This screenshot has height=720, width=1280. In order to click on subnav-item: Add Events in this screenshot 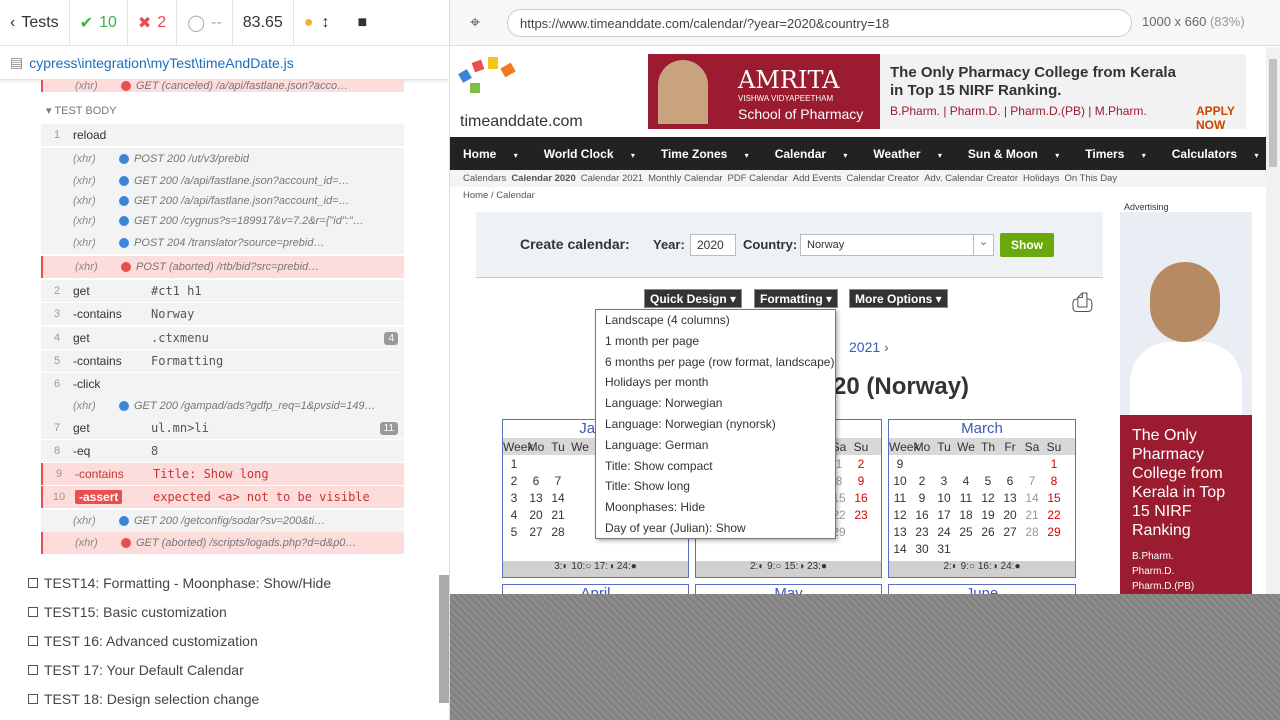, I will do `click(817, 178)`.